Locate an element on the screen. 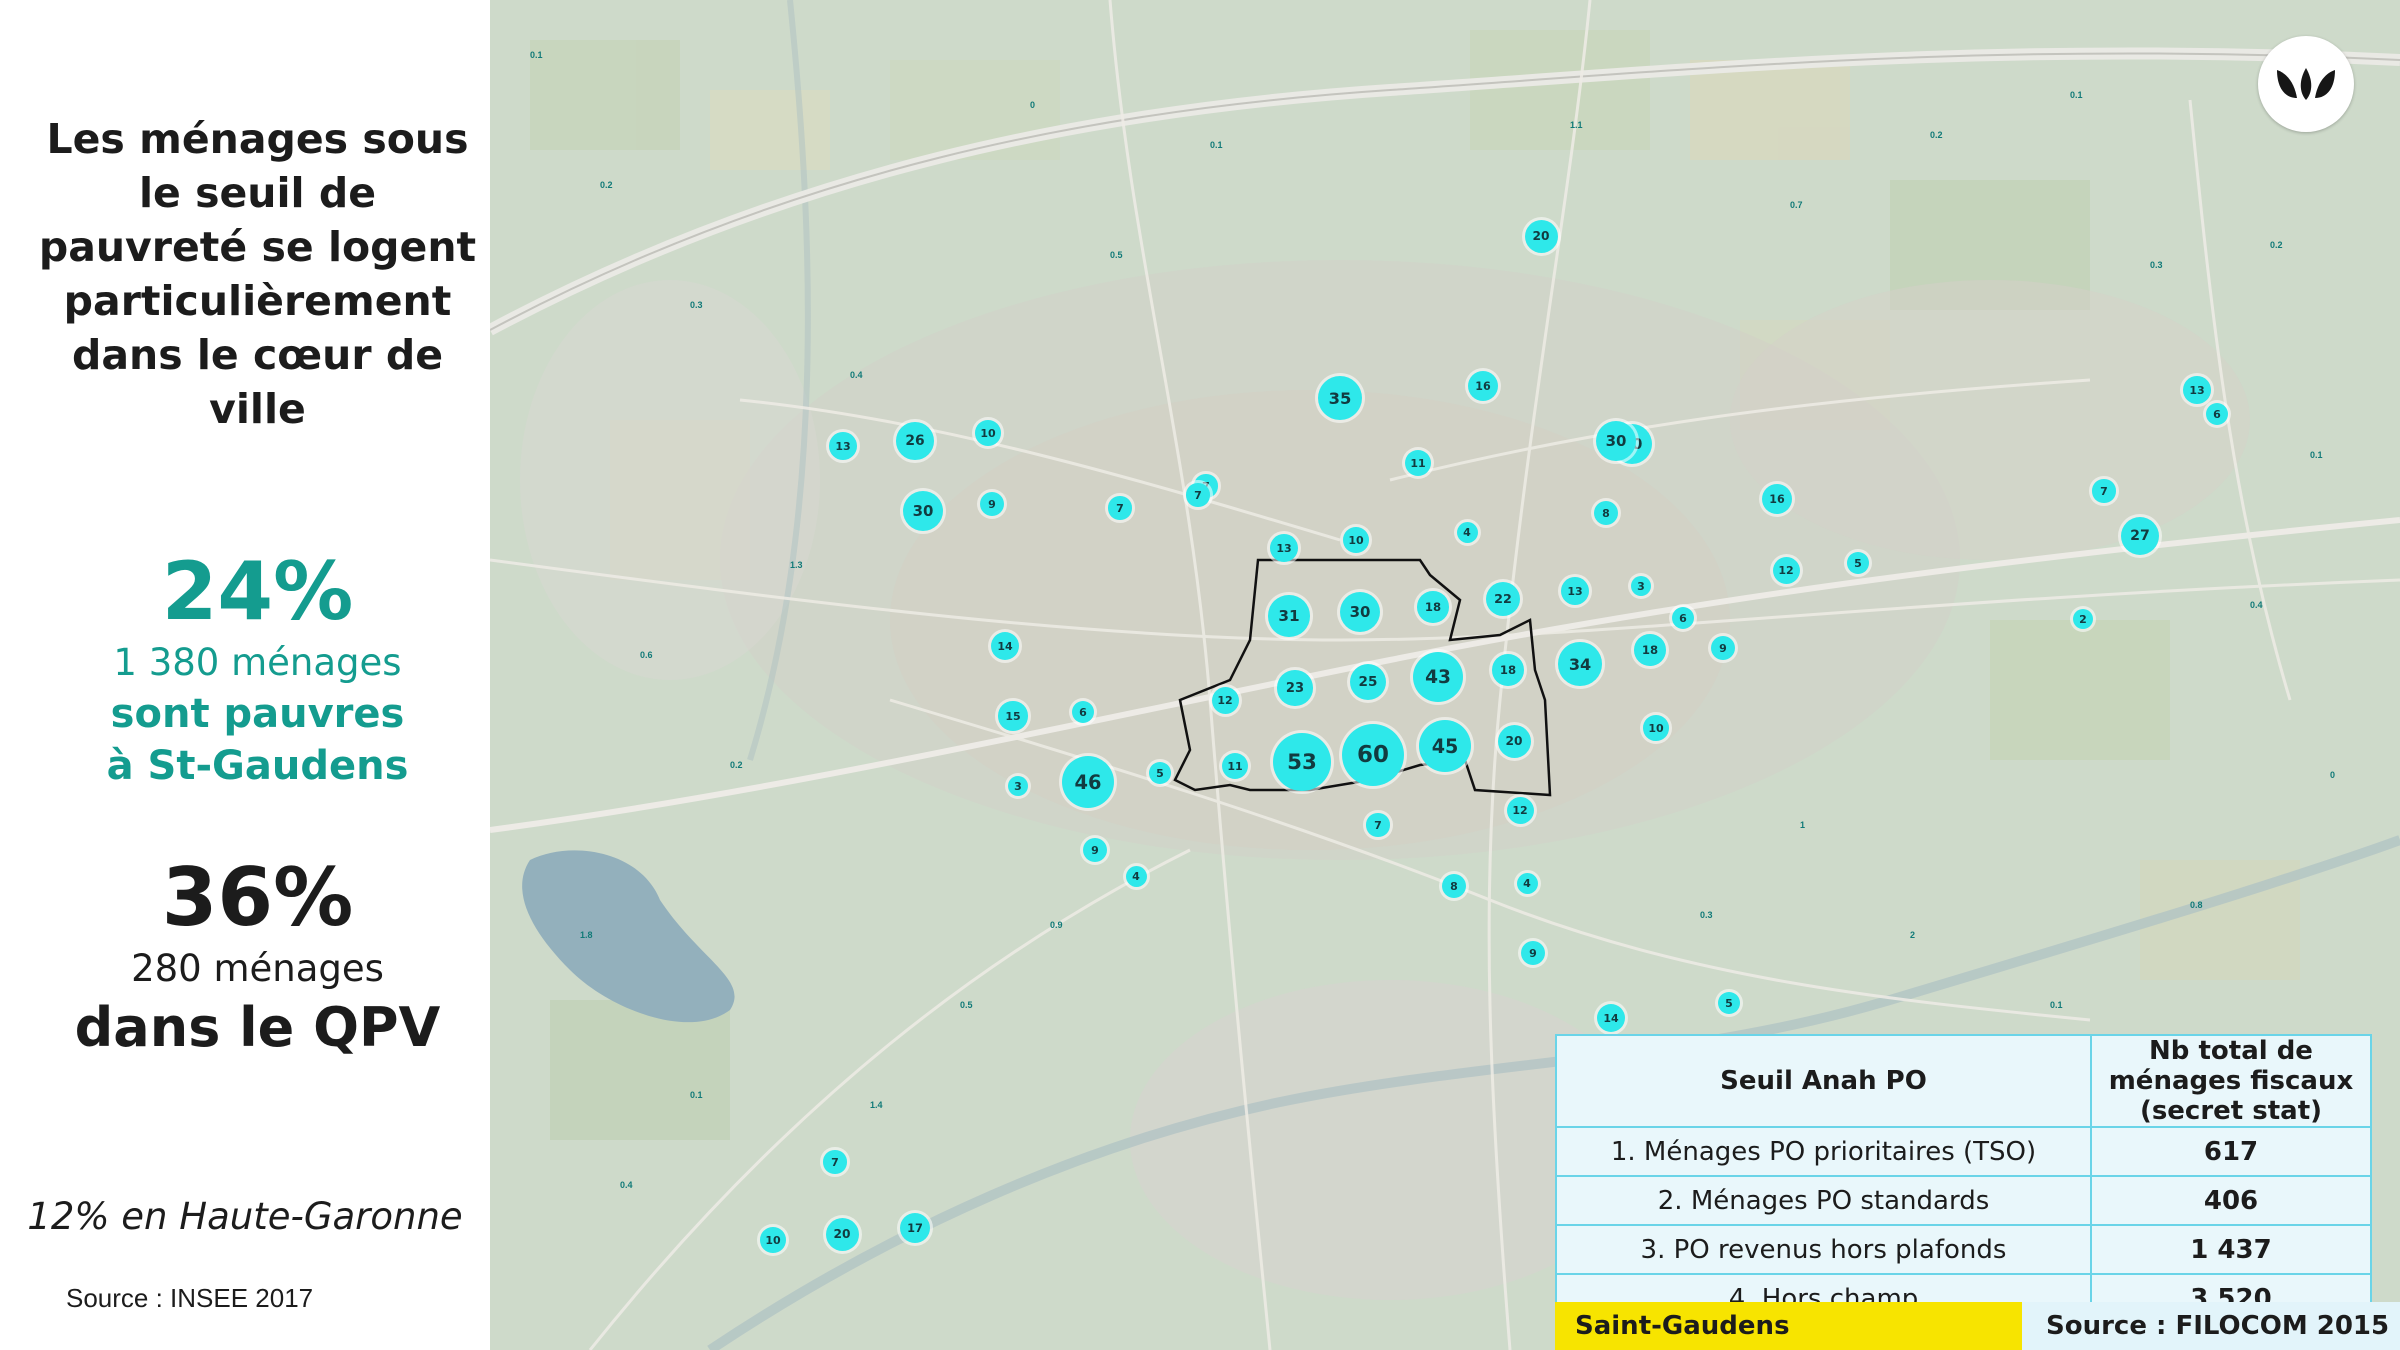 The height and width of the screenshot is (1350, 2400). table-cell-label: 1. Ménages PO prioritaires (TSO) is located at coordinates (1823, 1151).